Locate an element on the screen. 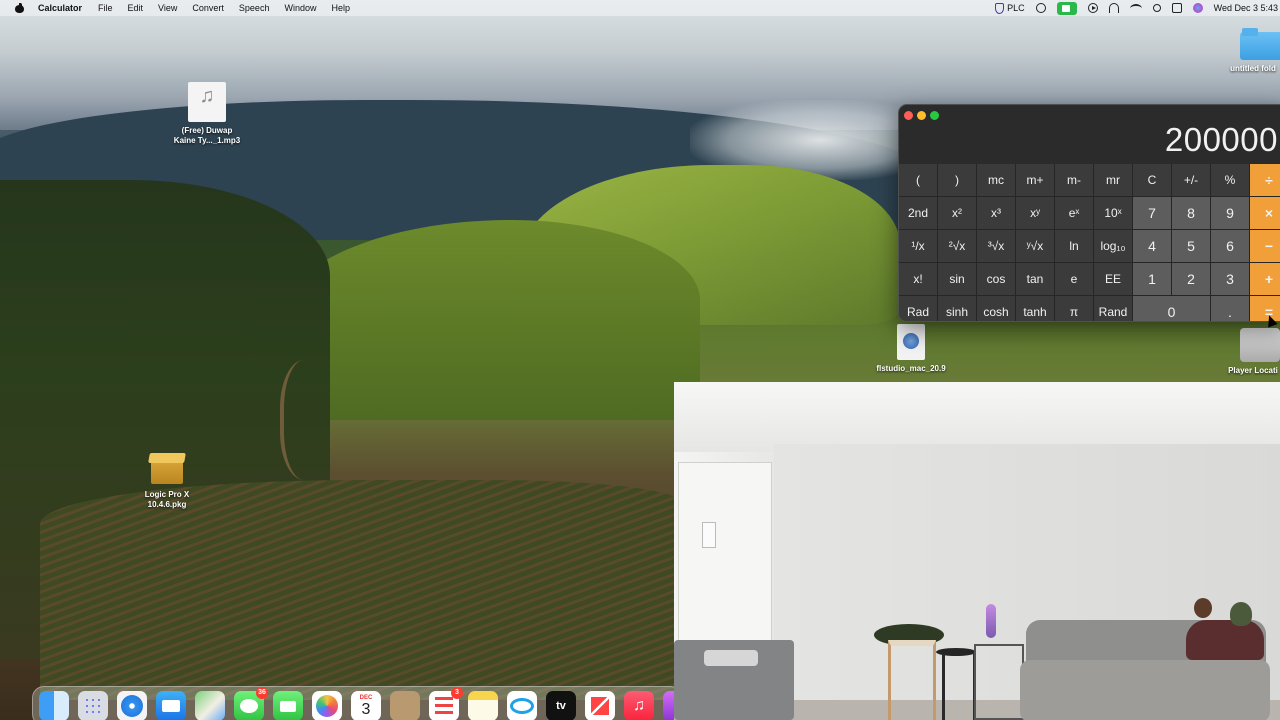 The height and width of the screenshot is (720, 1280). key-ln: ln is located at coordinates (1074, 246).